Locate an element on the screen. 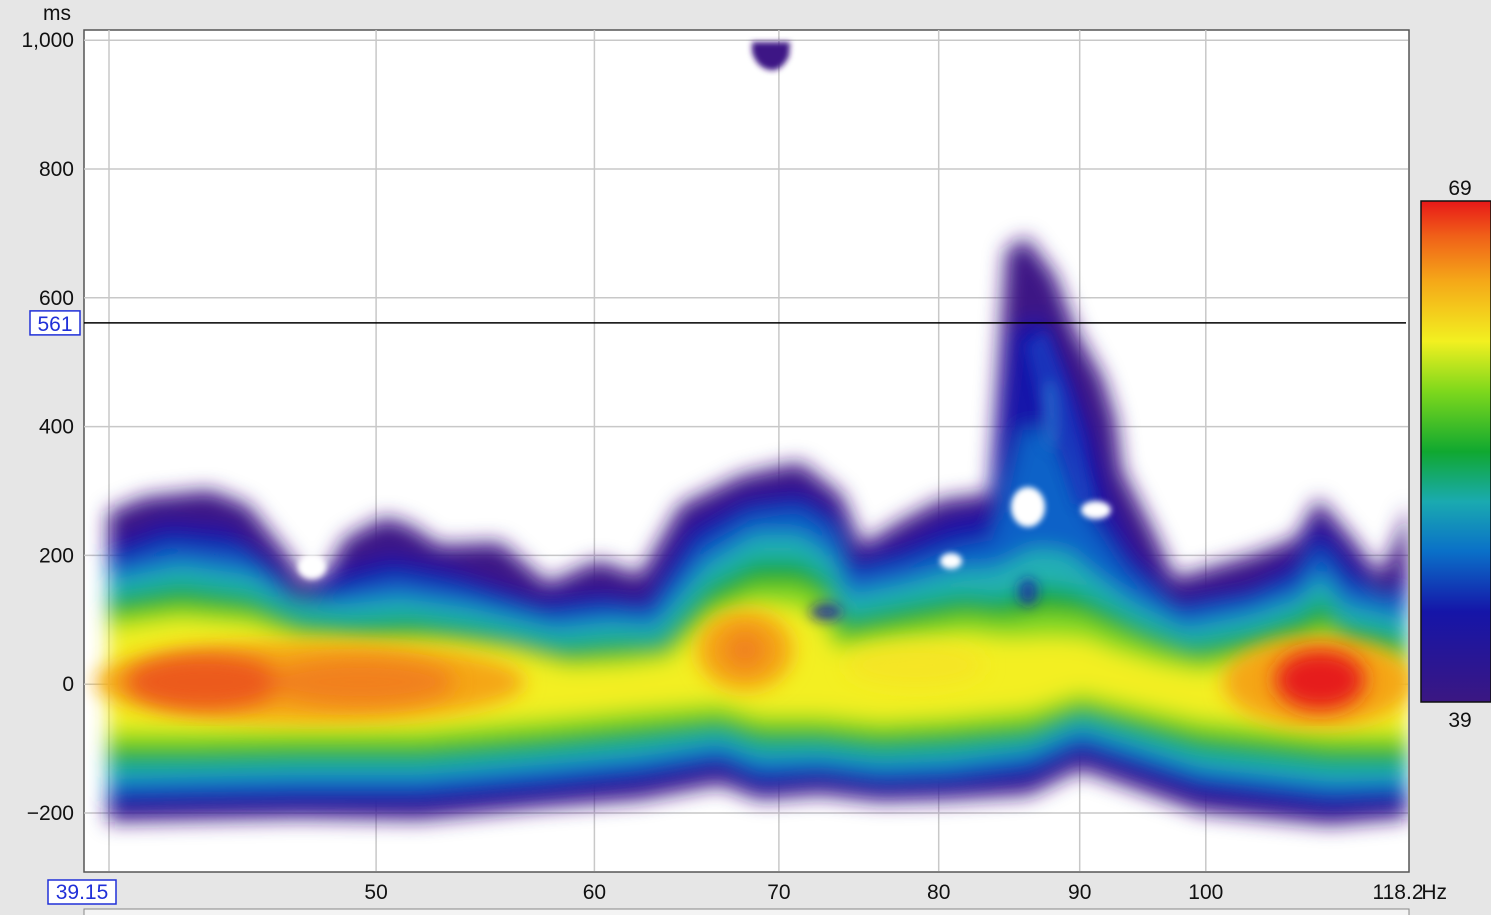 The height and width of the screenshot is (915, 1491). y-tick-label-200: 200 is located at coordinates (56, 555).